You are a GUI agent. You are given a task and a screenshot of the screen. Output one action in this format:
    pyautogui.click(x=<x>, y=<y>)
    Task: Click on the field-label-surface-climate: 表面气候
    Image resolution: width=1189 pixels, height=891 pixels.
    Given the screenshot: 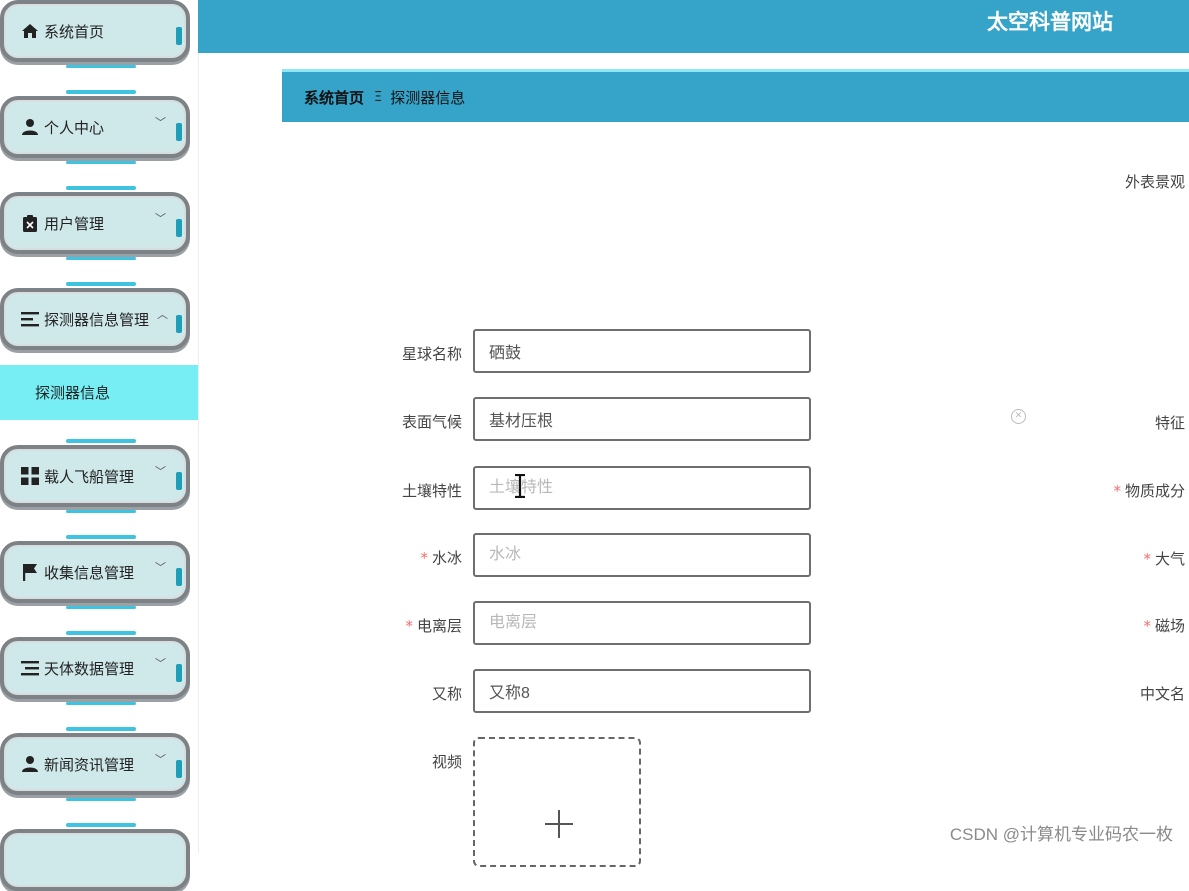 What is the action you would take?
    pyautogui.click(x=431, y=422)
    